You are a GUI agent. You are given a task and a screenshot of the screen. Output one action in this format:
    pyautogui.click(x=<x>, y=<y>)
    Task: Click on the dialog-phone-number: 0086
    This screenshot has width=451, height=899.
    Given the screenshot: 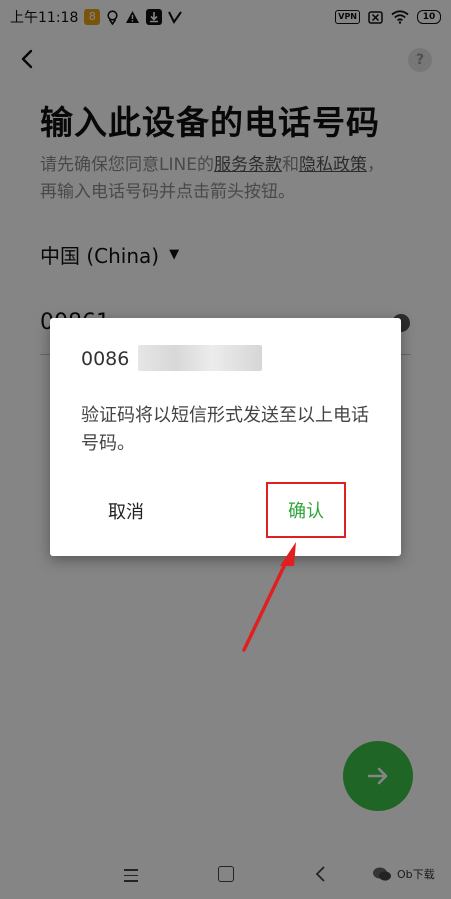 What is the action you would take?
    pyautogui.click(x=105, y=359)
    